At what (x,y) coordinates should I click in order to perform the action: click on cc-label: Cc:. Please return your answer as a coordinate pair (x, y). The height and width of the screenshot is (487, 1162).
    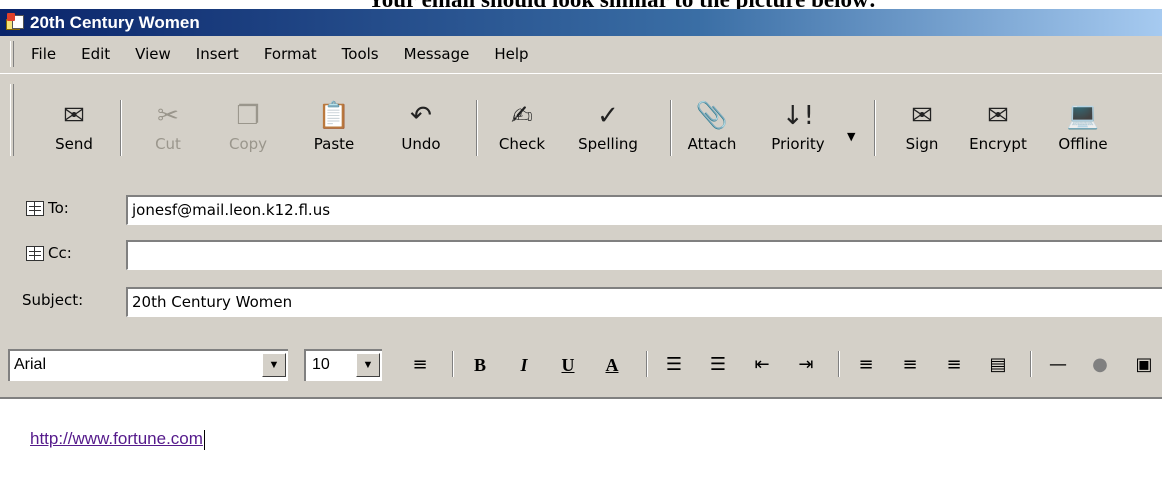
    Looking at the image, I should click on (49, 253).